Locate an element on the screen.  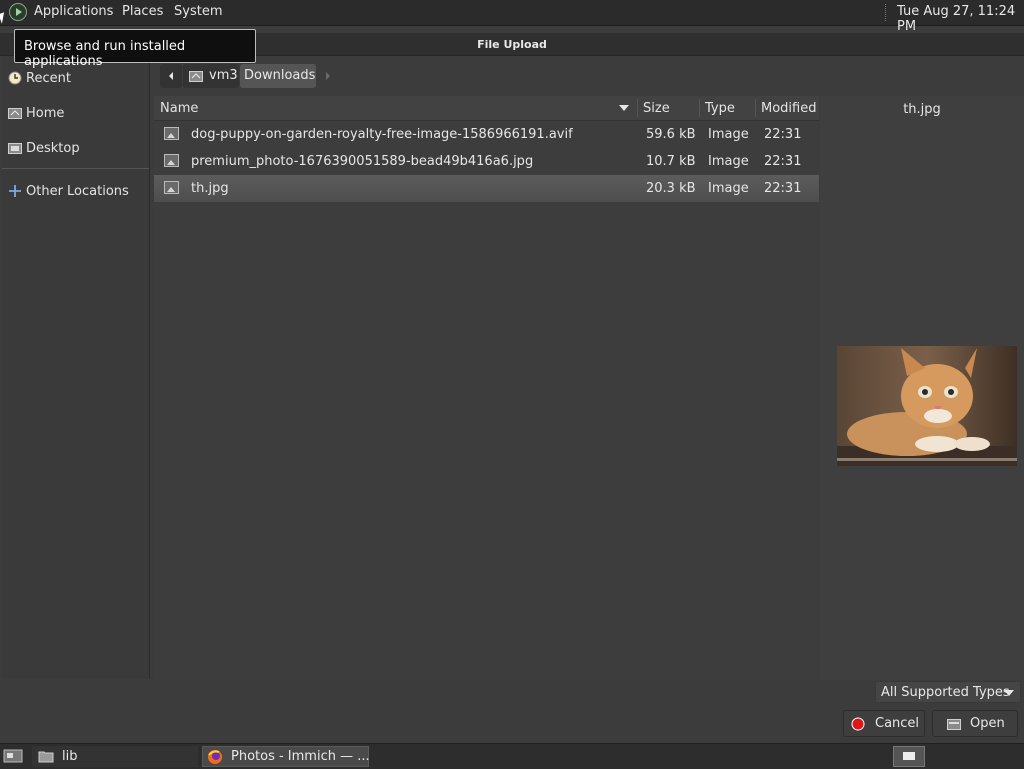
sidebar-item-home: Home is located at coordinates (75, 114).